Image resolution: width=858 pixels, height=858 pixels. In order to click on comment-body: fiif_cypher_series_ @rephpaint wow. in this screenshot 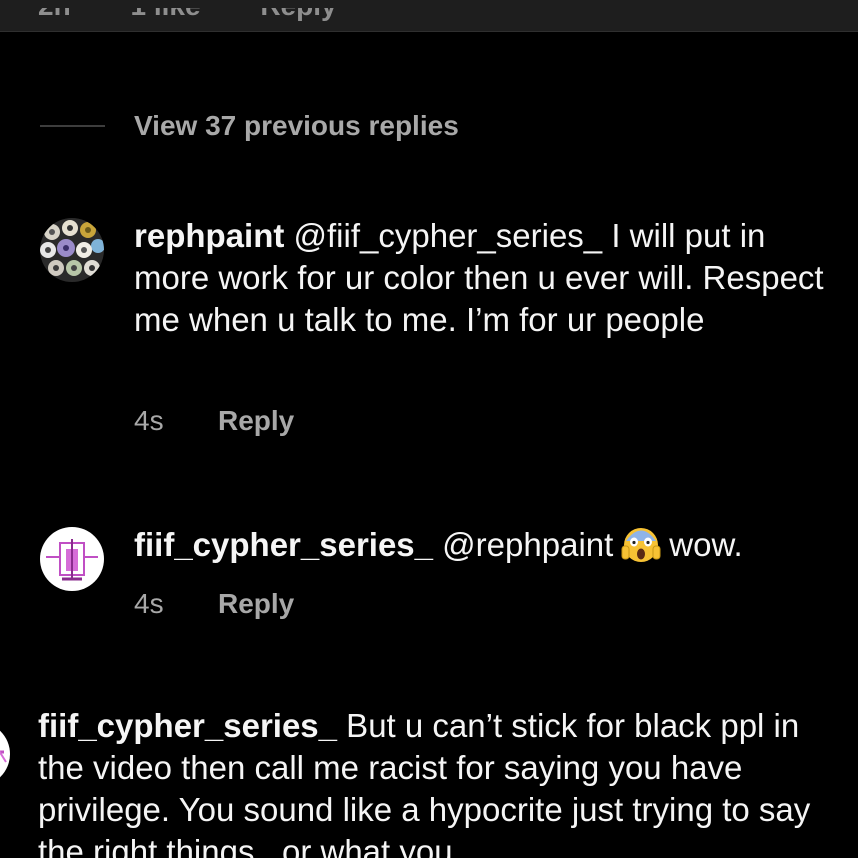, I will do `click(489, 545)`.